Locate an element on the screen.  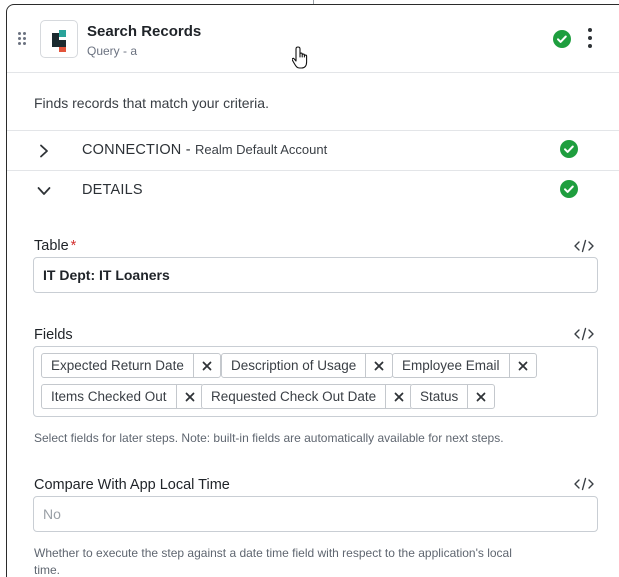
section-connection-label: CONNECTION - Realm Default Account is located at coordinates (204, 150).